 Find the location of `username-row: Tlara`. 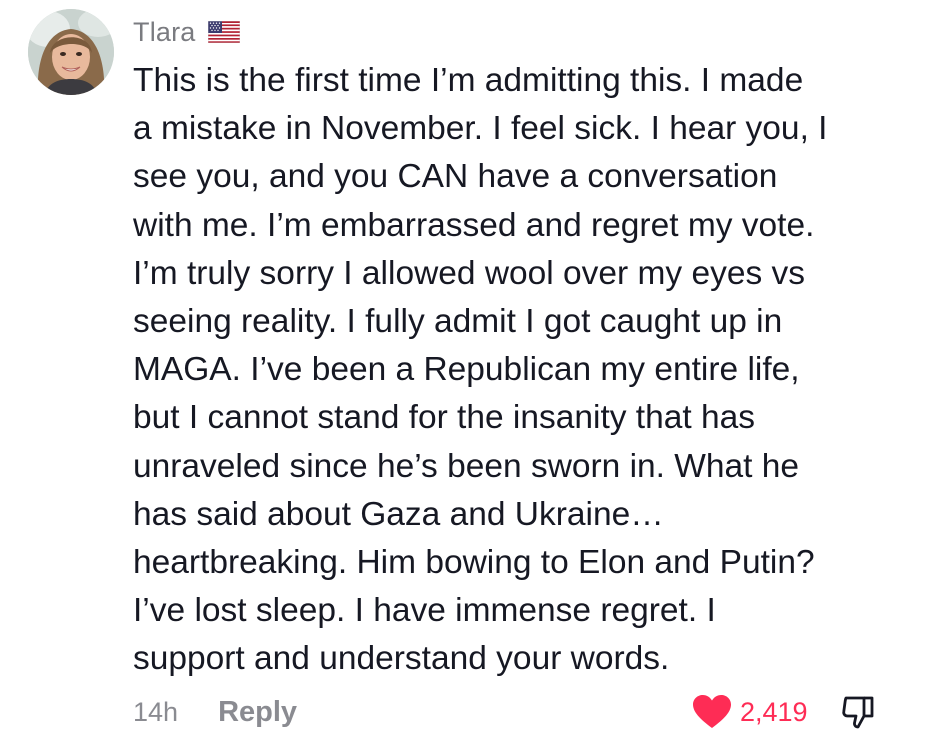

username-row: Tlara is located at coordinates (186, 32).